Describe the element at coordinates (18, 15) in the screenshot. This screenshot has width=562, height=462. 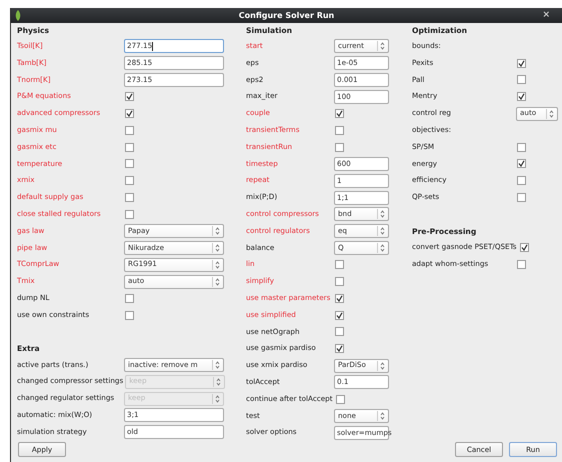
I see `leaf-icon` at that location.